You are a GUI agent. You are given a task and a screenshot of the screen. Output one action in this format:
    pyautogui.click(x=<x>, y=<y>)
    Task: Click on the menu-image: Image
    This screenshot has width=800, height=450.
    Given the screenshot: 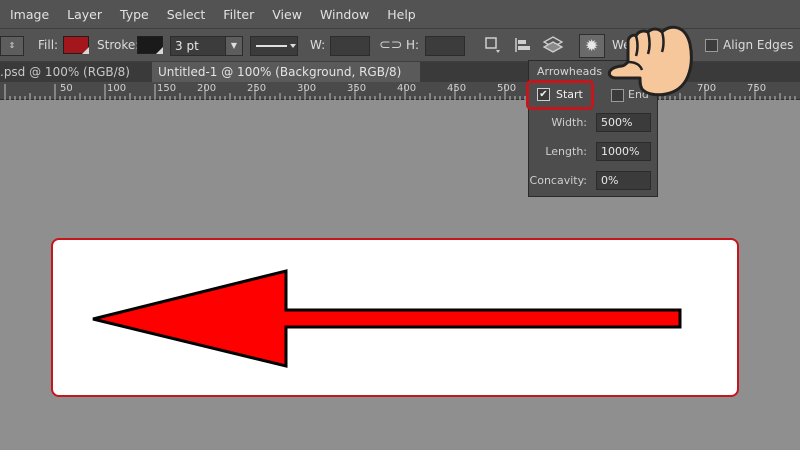 What is the action you would take?
    pyautogui.click(x=29, y=14)
    